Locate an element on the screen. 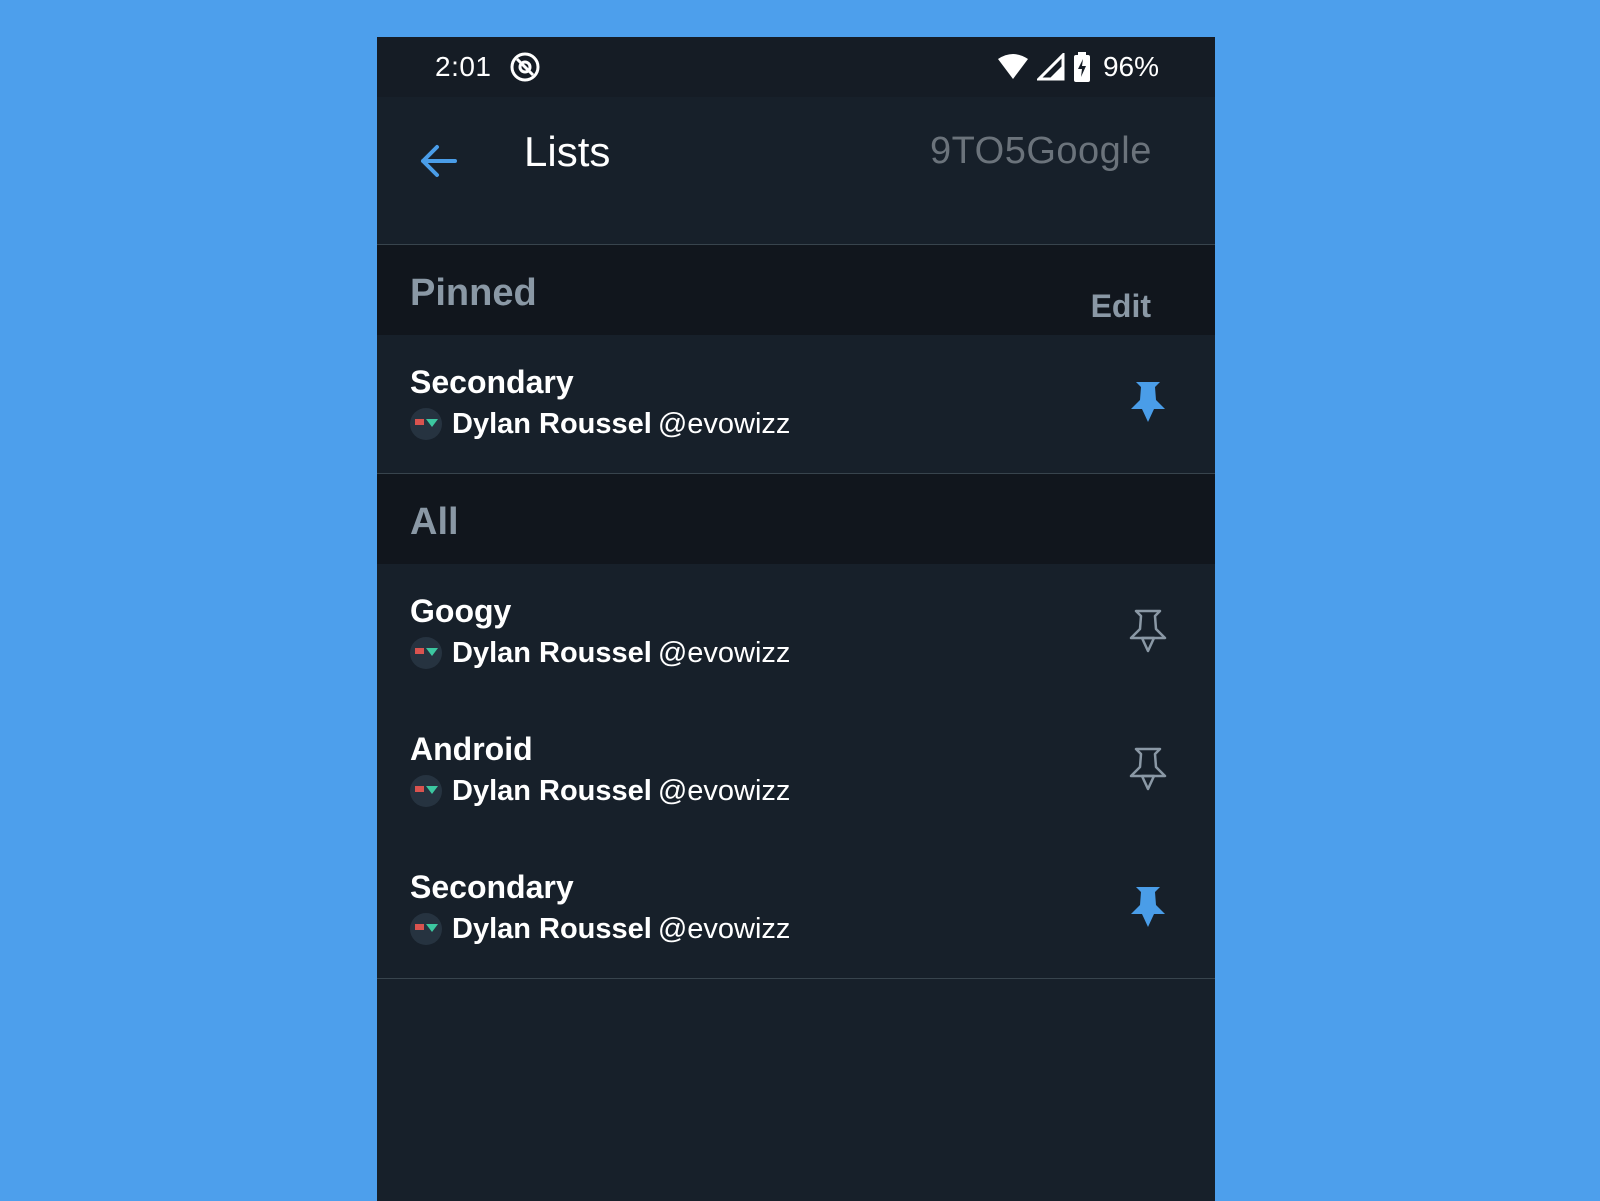 This screenshot has height=1201, width=1600. section-title: All is located at coordinates (434, 522).